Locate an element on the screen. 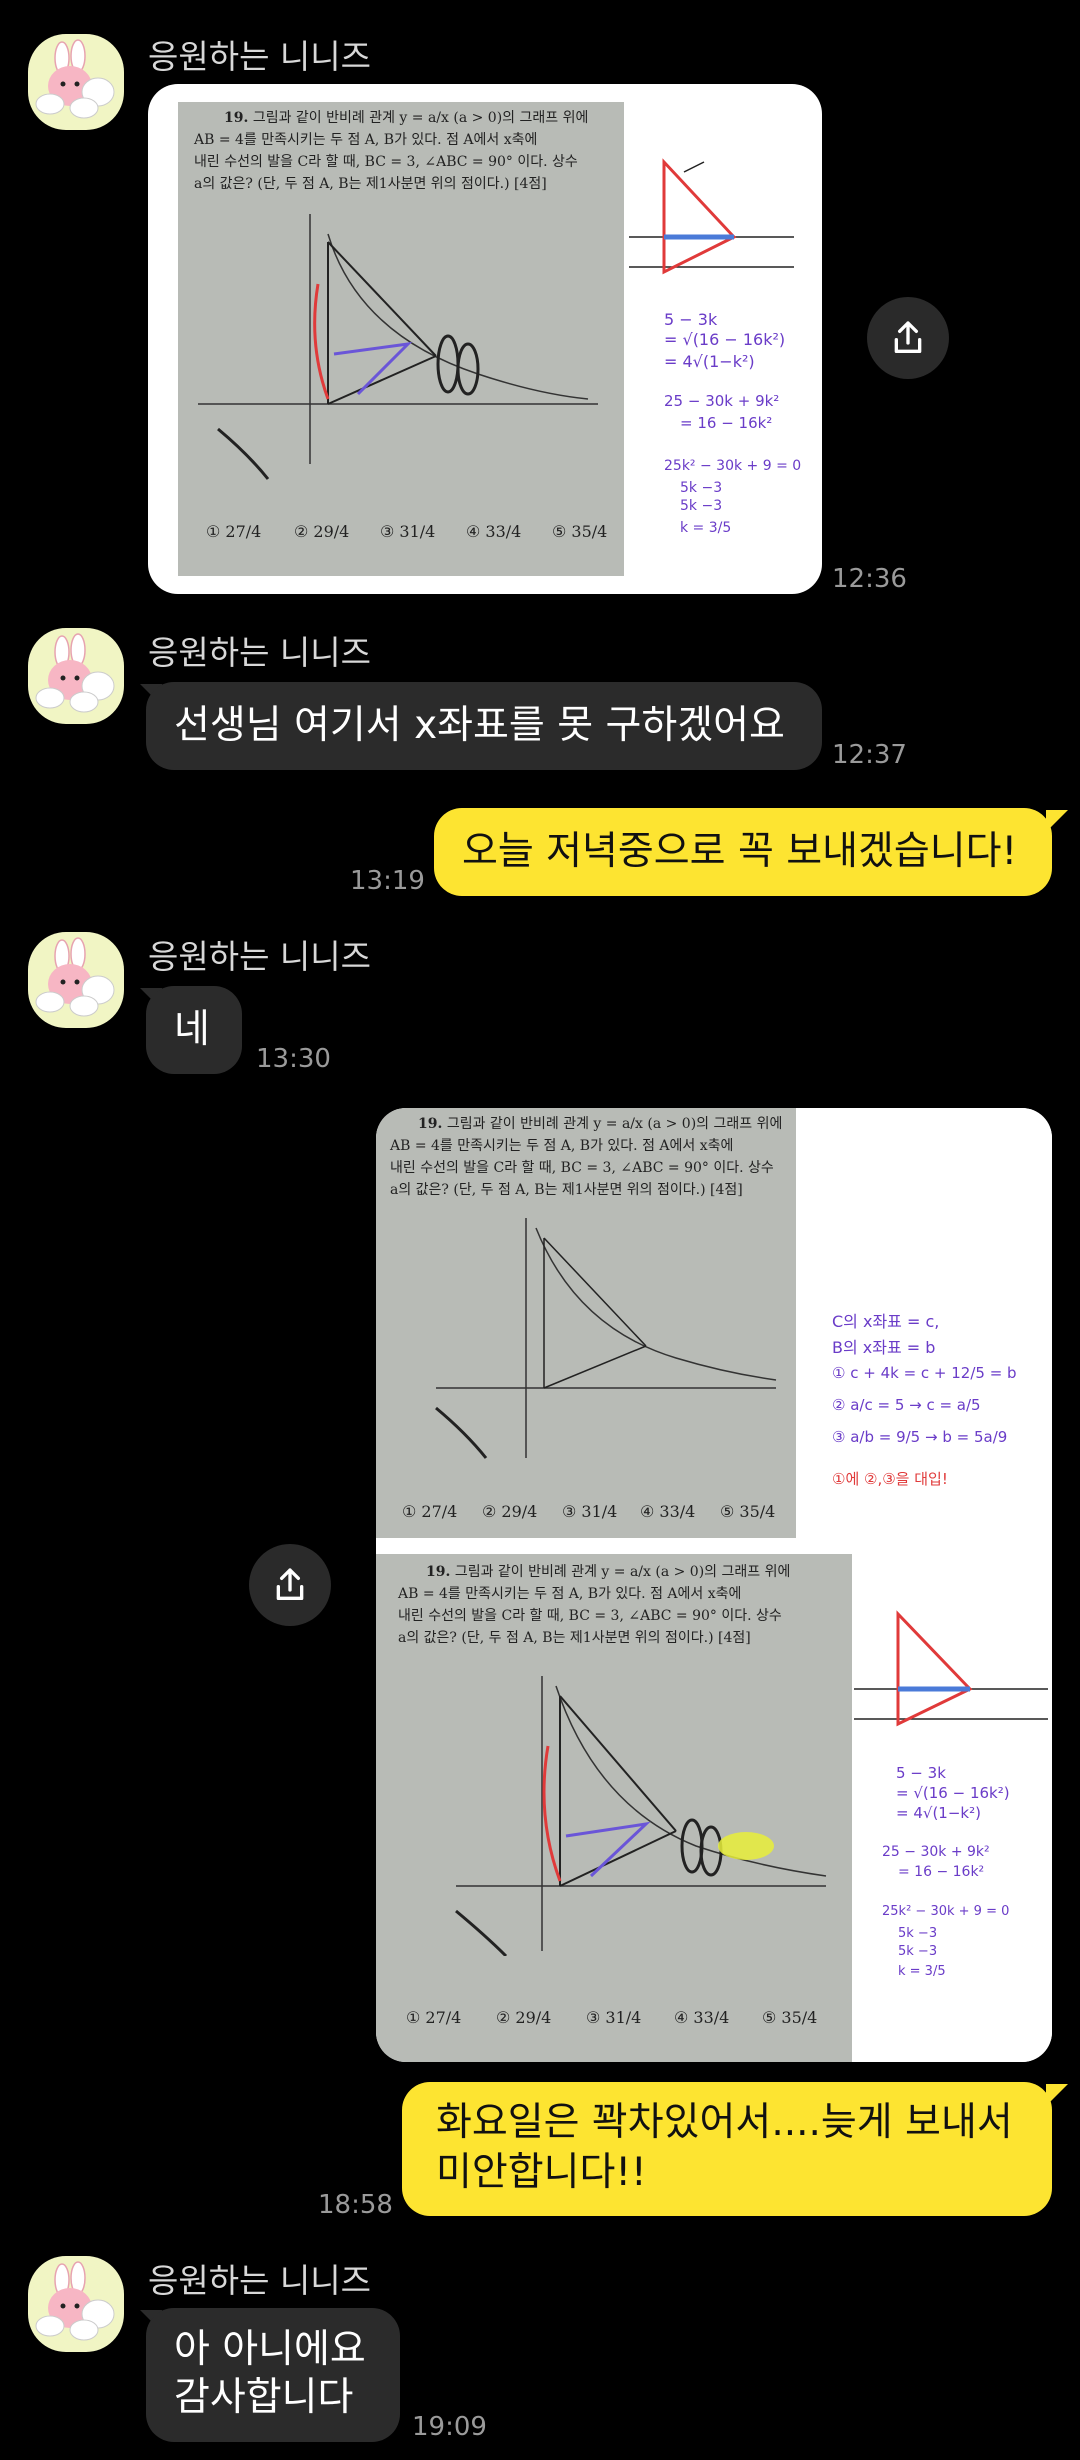 The image size is (1080, 2460). note-line: B의 x좌표 = b is located at coordinates (884, 1347).